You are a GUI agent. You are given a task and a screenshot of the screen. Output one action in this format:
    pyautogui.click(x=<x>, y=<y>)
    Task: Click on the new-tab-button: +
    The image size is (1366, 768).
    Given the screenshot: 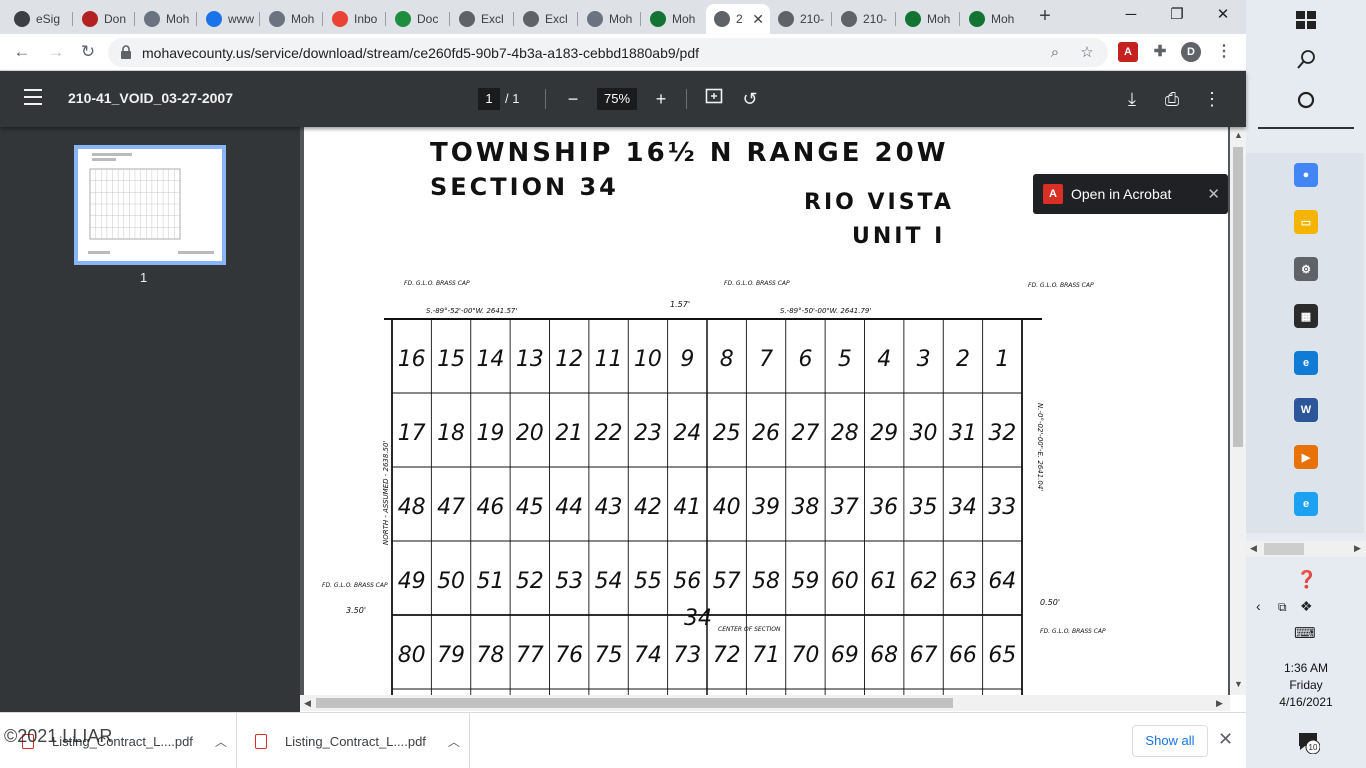 What is the action you would take?
    pyautogui.click(x=1045, y=16)
    